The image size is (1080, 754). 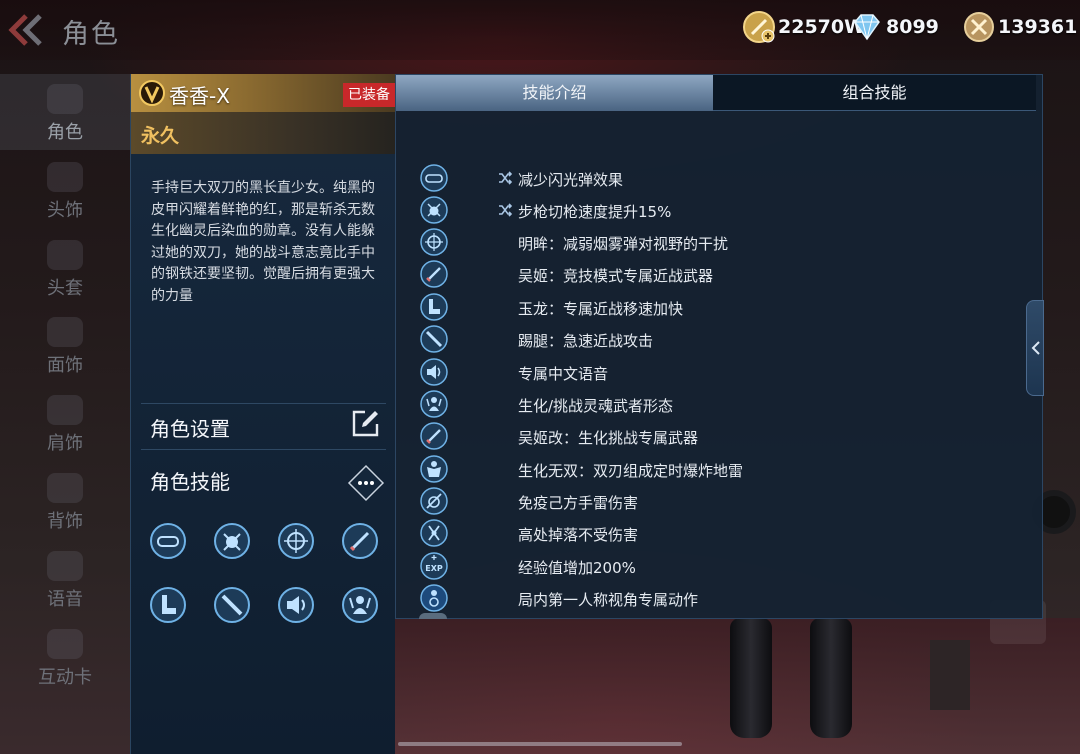 What do you see at coordinates (434, 469) in the screenshot?
I see `warrior-icon` at bounding box center [434, 469].